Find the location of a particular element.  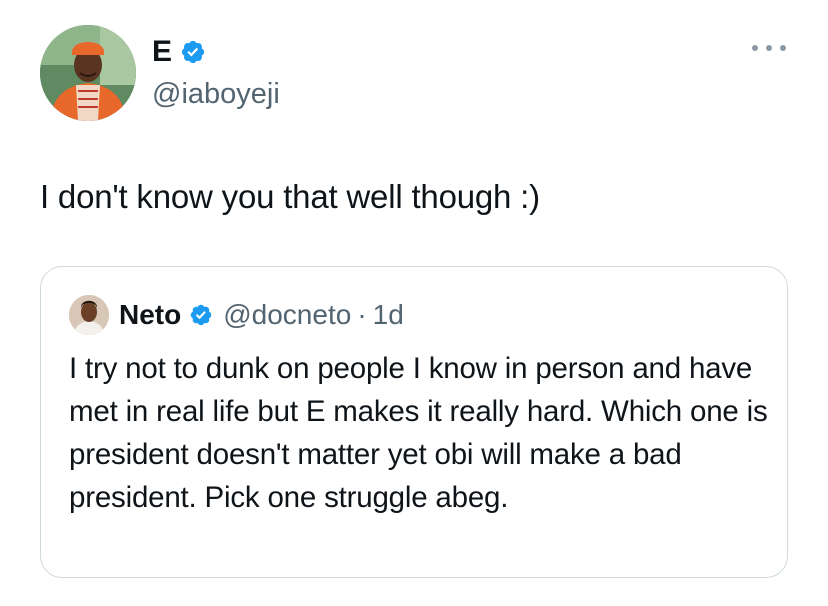

quoted-display-name: Neto is located at coordinates (150, 315).